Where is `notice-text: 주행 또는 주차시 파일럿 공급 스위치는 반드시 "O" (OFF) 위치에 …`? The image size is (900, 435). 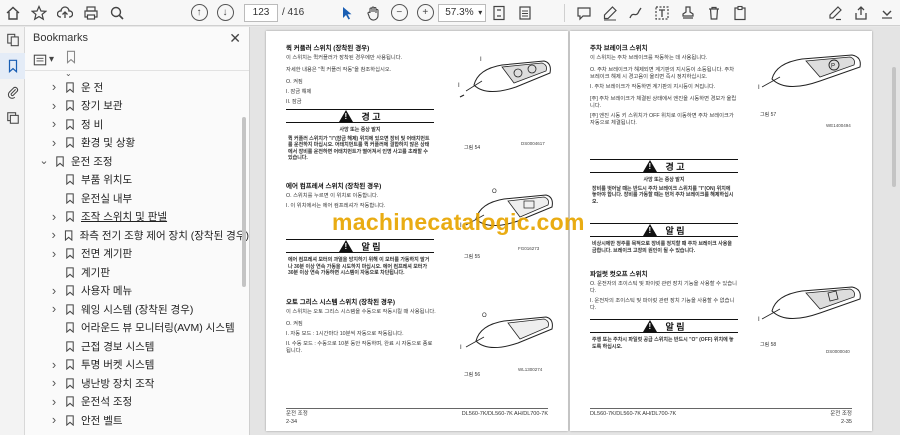
notice-text: 주행 또는 주차시 파일럿 공급 스위치는 반드시 "O" (OFF) 위치에 … is located at coordinates (663, 343).